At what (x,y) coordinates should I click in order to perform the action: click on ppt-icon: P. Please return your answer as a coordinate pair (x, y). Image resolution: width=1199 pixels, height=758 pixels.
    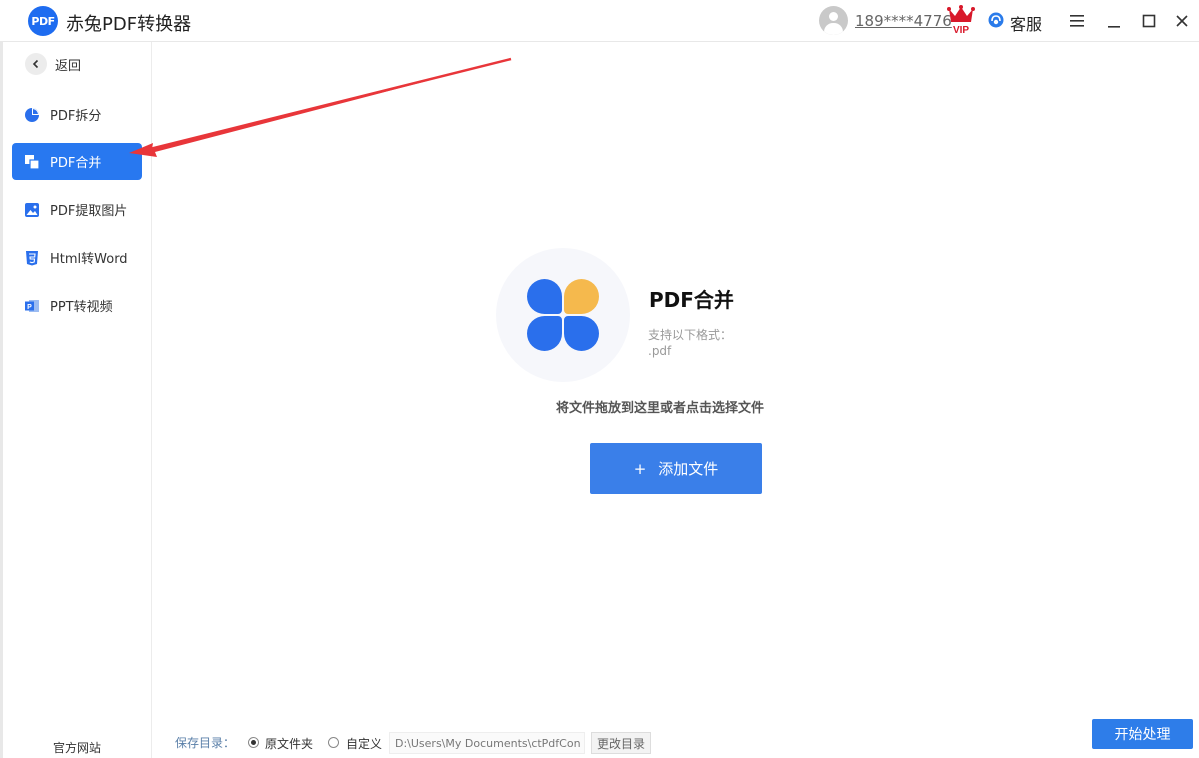
    Looking at the image, I should click on (32, 306).